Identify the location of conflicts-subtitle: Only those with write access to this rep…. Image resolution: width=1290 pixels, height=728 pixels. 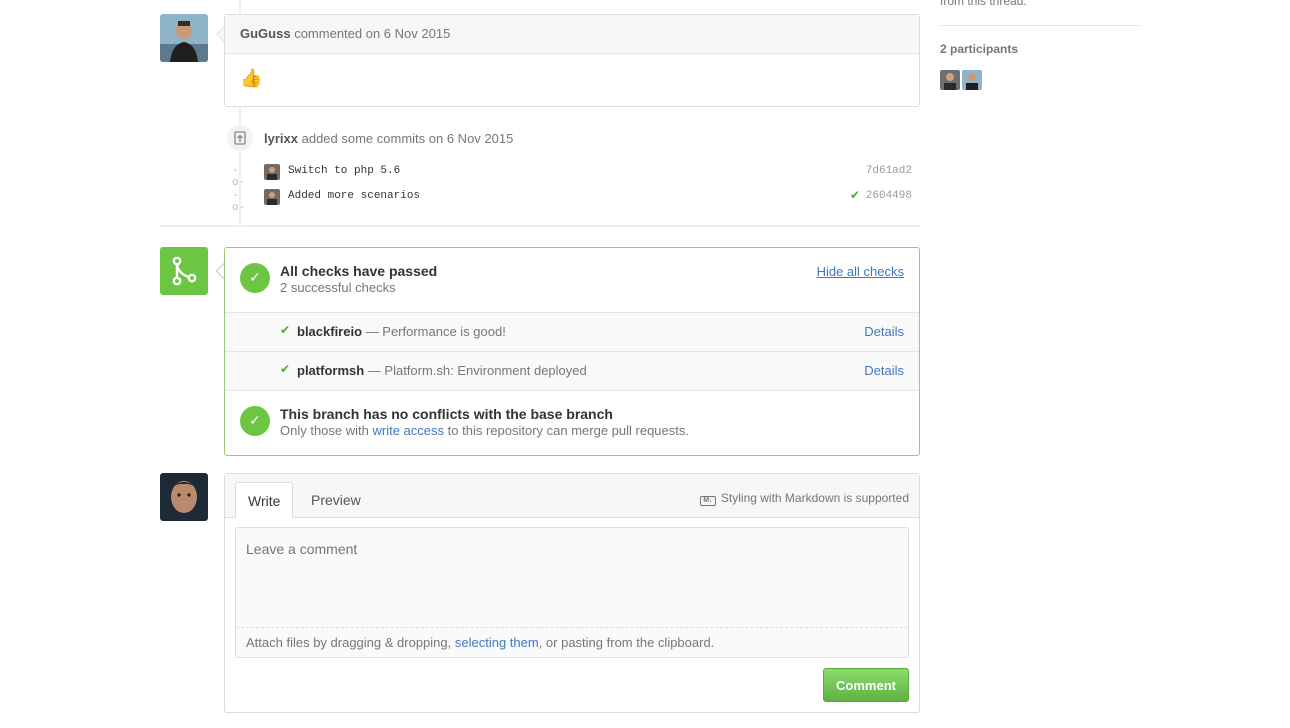
(484, 430).